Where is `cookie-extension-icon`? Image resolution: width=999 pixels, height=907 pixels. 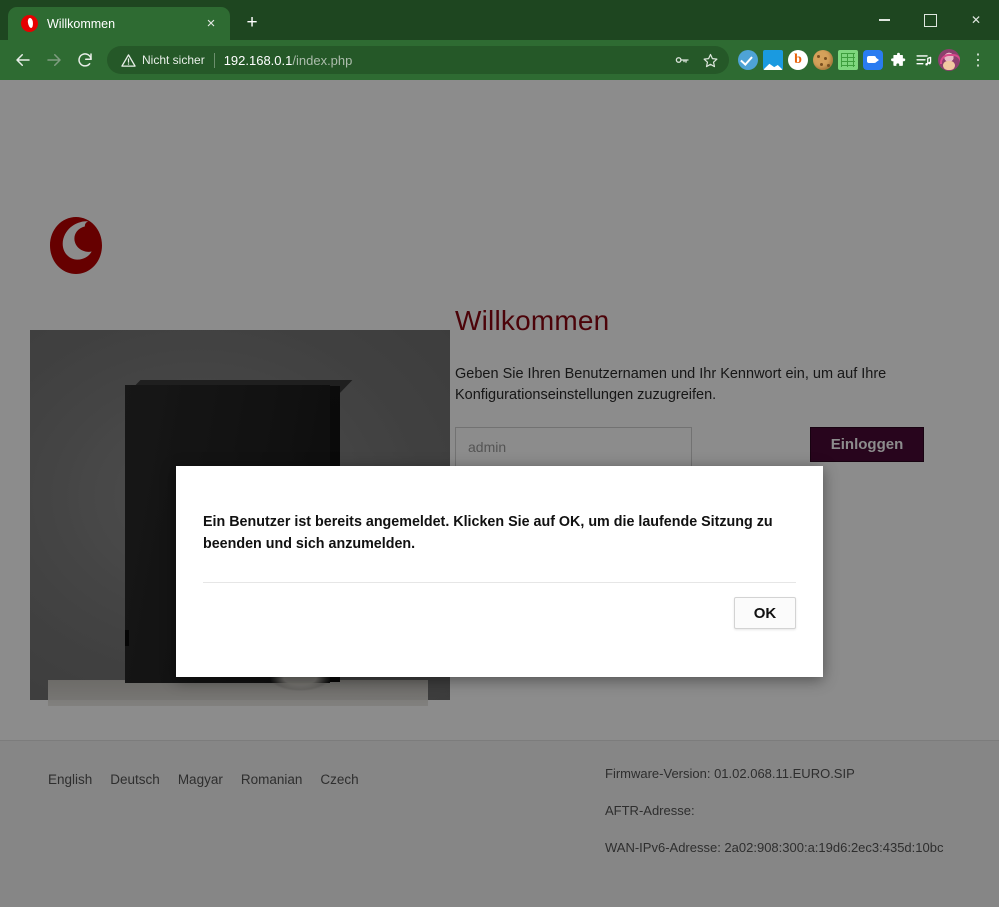 cookie-extension-icon is located at coordinates (823, 60).